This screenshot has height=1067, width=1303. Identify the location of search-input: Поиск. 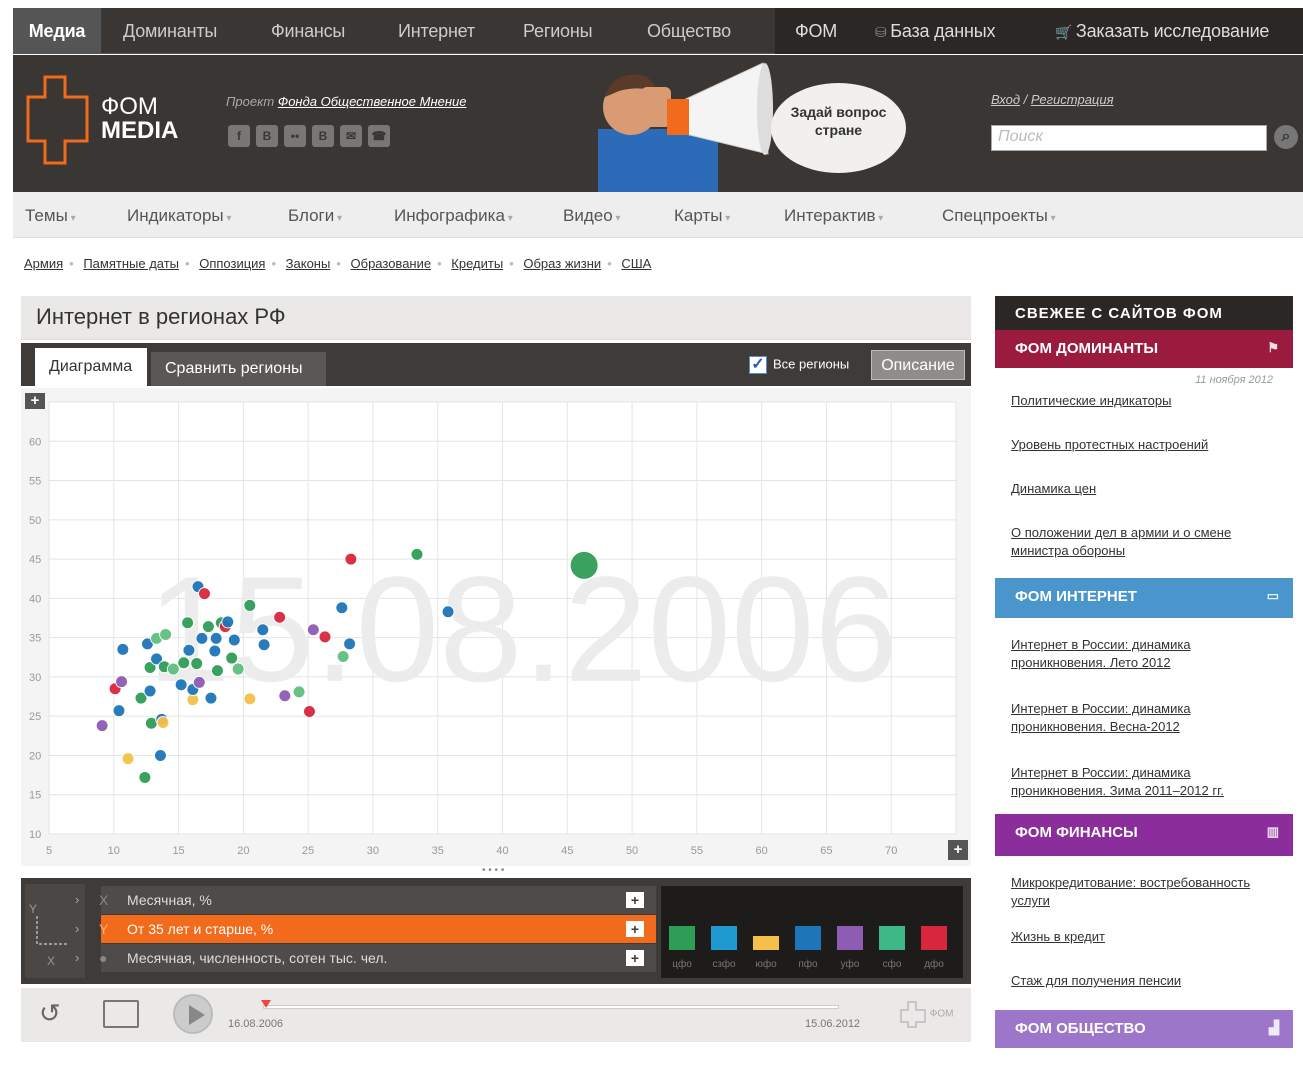
(1129, 138).